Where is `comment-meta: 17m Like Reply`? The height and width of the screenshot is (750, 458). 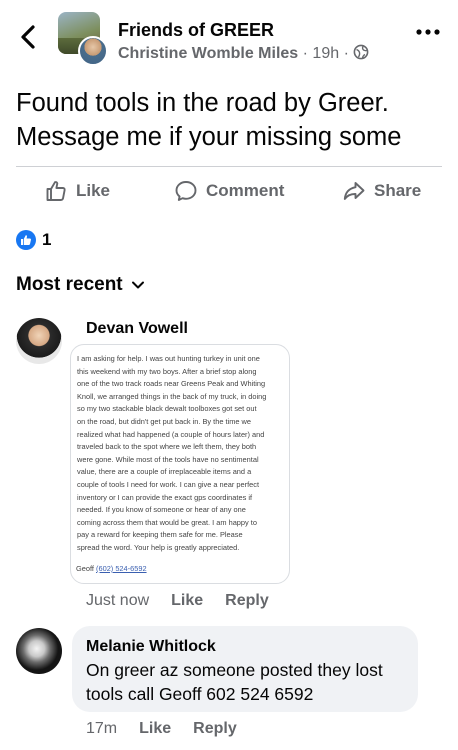
comment-meta: 17m Like Reply is located at coordinates (161, 729).